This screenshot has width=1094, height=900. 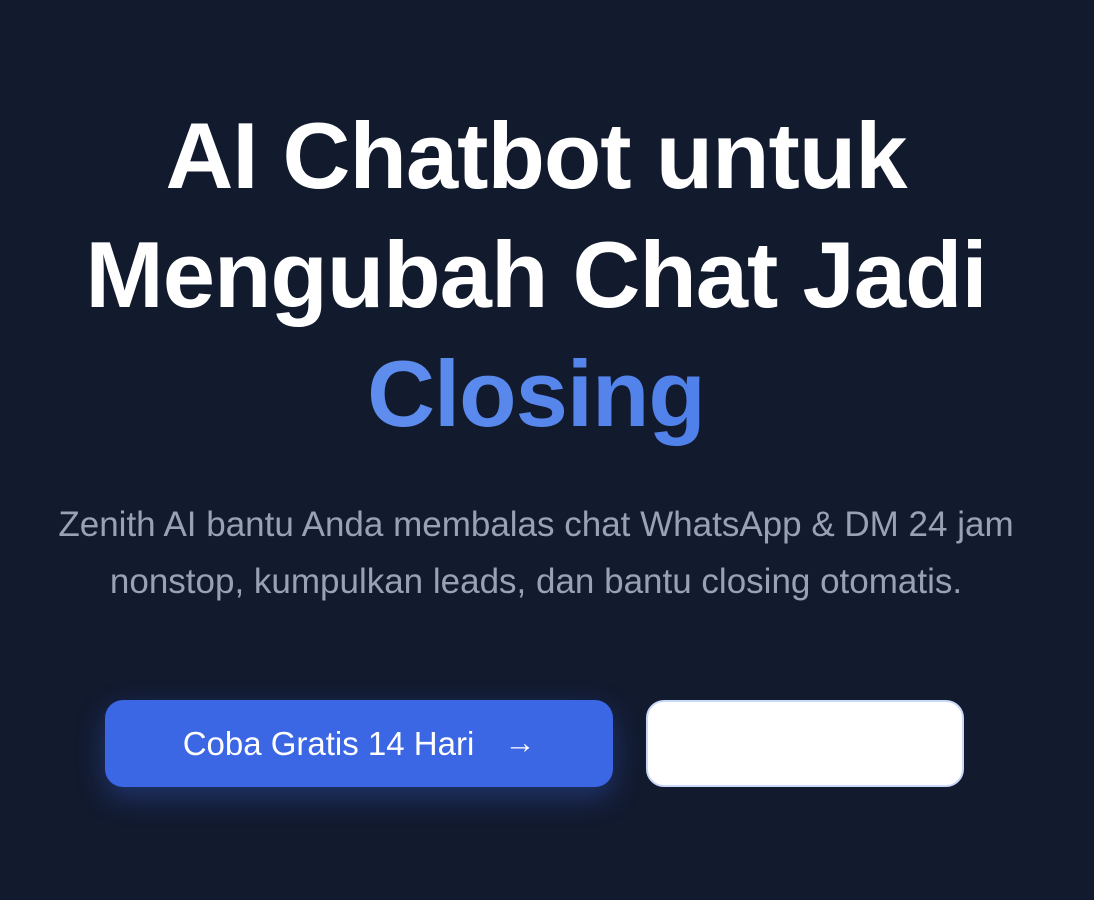 I want to click on free-trial-button: Coba Gratis 14 Hari →, so click(x=359, y=743).